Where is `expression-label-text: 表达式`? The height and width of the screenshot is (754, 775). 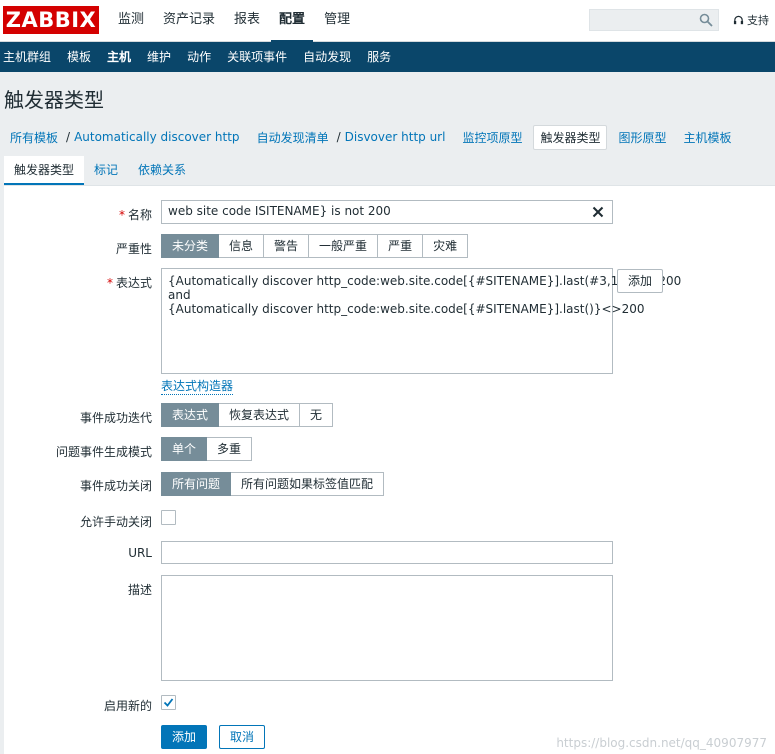
expression-label-text: 表达式 is located at coordinates (133, 283).